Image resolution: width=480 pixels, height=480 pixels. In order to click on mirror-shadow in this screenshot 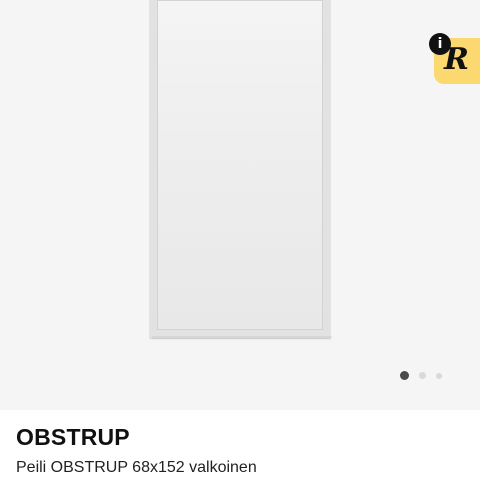, I will do `click(242, 339)`.